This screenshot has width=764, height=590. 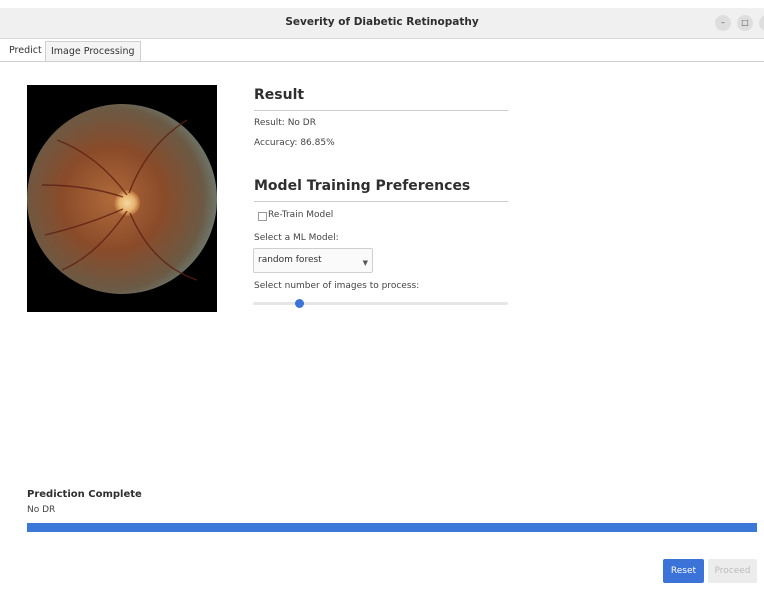 I want to click on fundus-image-graphic, so click(x=122, y=198).